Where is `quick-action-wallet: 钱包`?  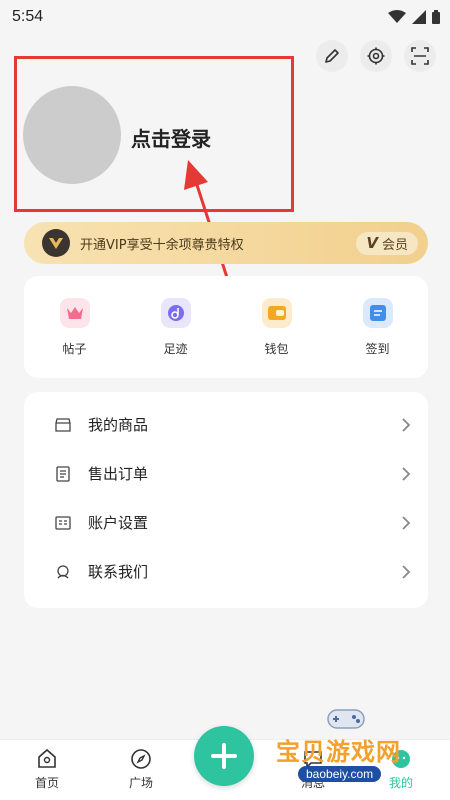 quick-action-wallet: 钱包 is located at coordinates (277, 327).